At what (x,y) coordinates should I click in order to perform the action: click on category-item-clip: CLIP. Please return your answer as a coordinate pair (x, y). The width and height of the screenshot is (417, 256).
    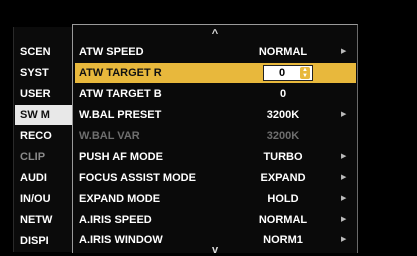
    Looking at the image, I should click on (46, 157).